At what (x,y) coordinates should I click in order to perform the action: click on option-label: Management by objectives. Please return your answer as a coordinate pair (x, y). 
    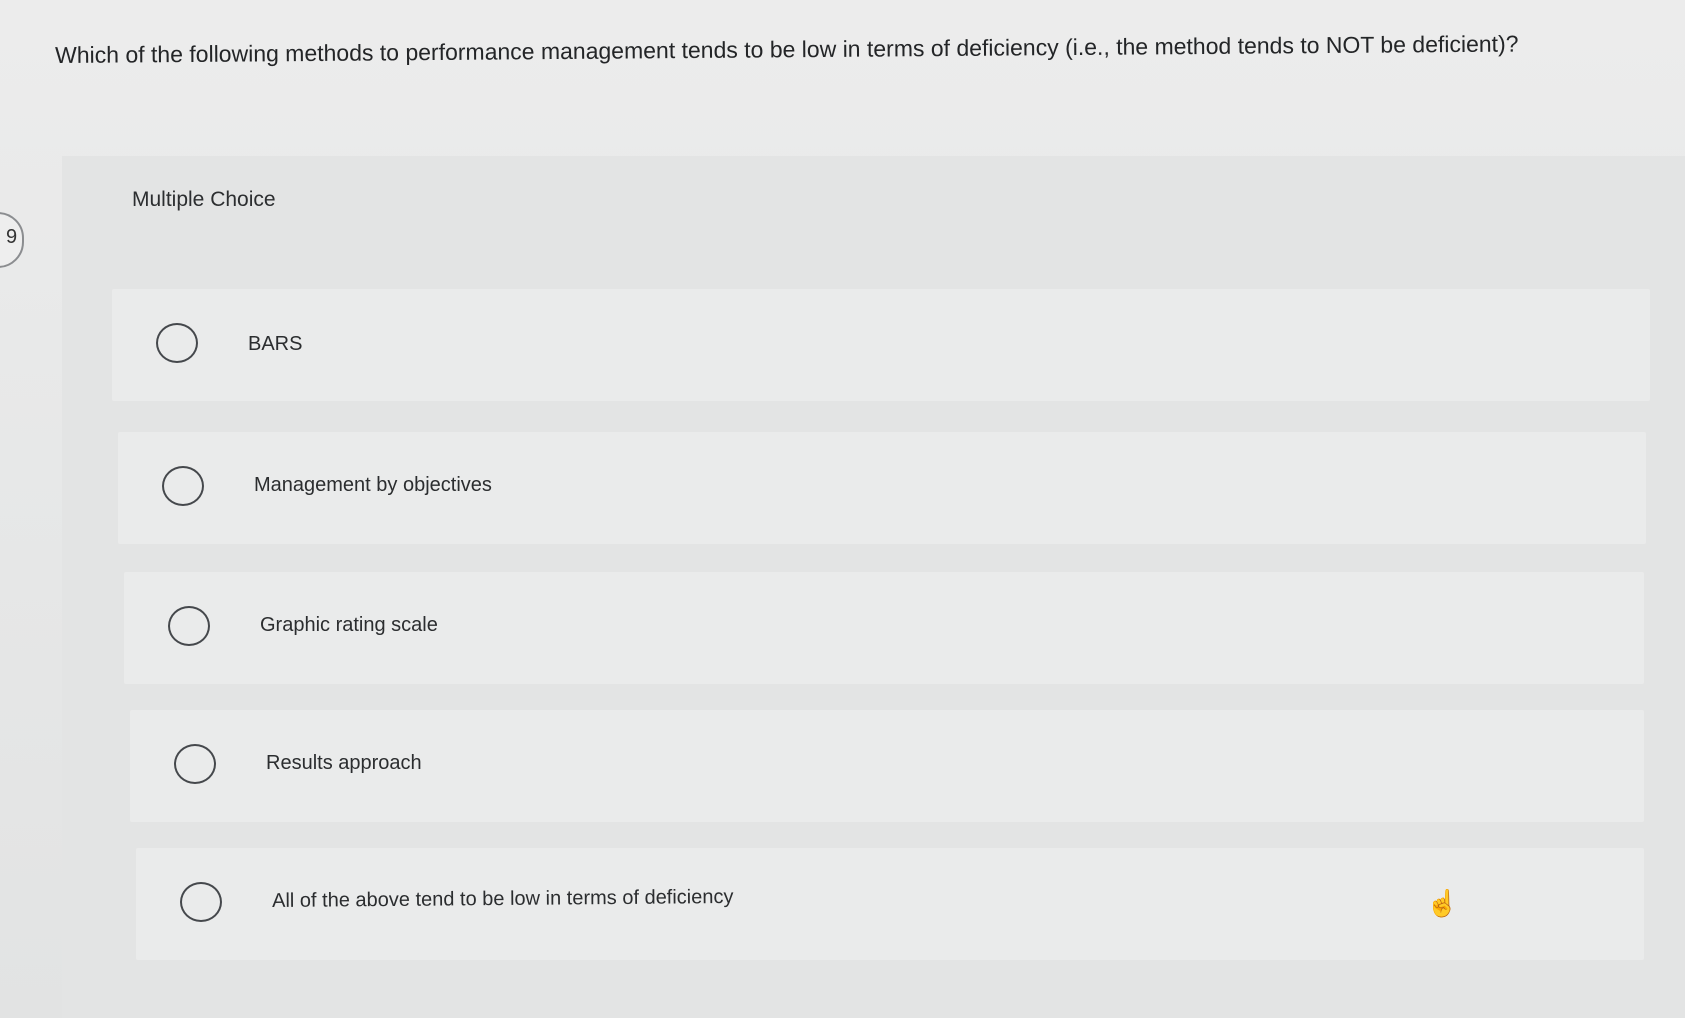
    Looking at the image, I should click on (373, 485).